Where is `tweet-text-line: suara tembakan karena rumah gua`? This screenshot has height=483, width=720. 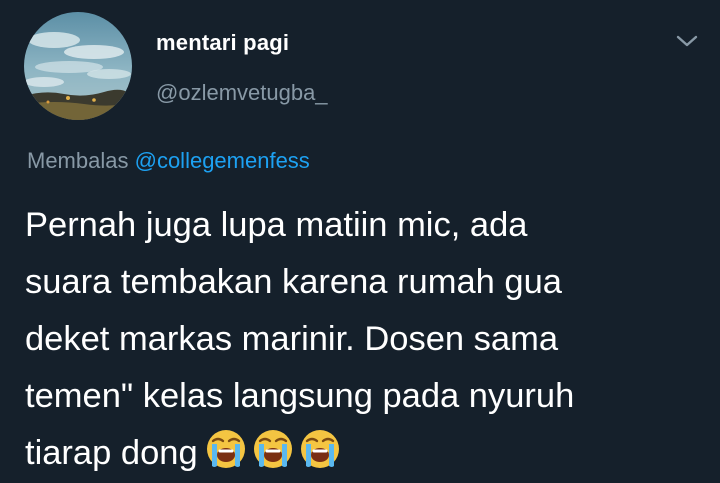 tweet-text-line: suara tembakan karena rumah gua is located at coordinates (293, 282).